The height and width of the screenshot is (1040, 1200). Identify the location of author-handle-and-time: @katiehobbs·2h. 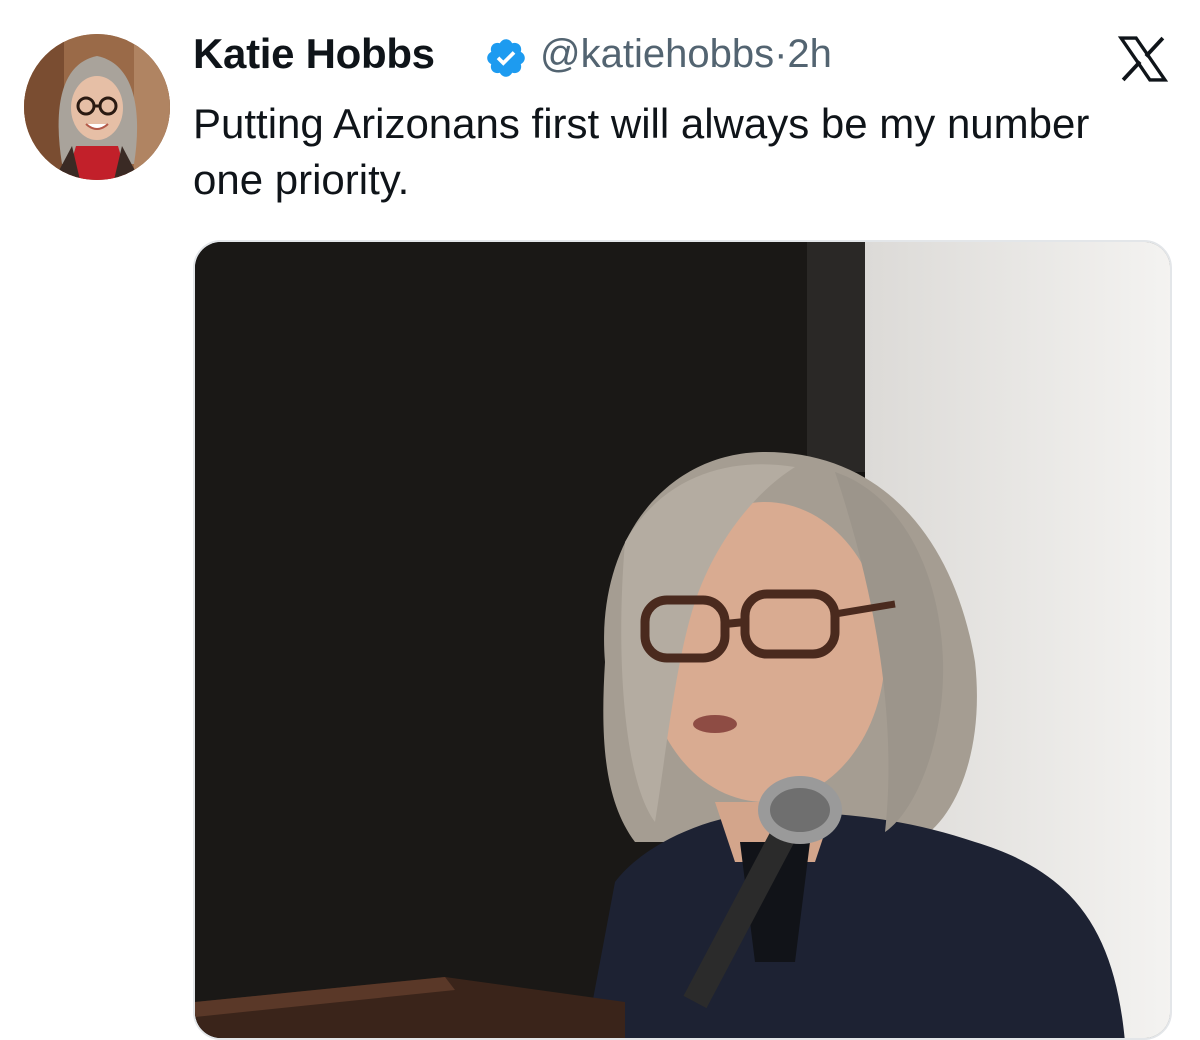
(686, 54).